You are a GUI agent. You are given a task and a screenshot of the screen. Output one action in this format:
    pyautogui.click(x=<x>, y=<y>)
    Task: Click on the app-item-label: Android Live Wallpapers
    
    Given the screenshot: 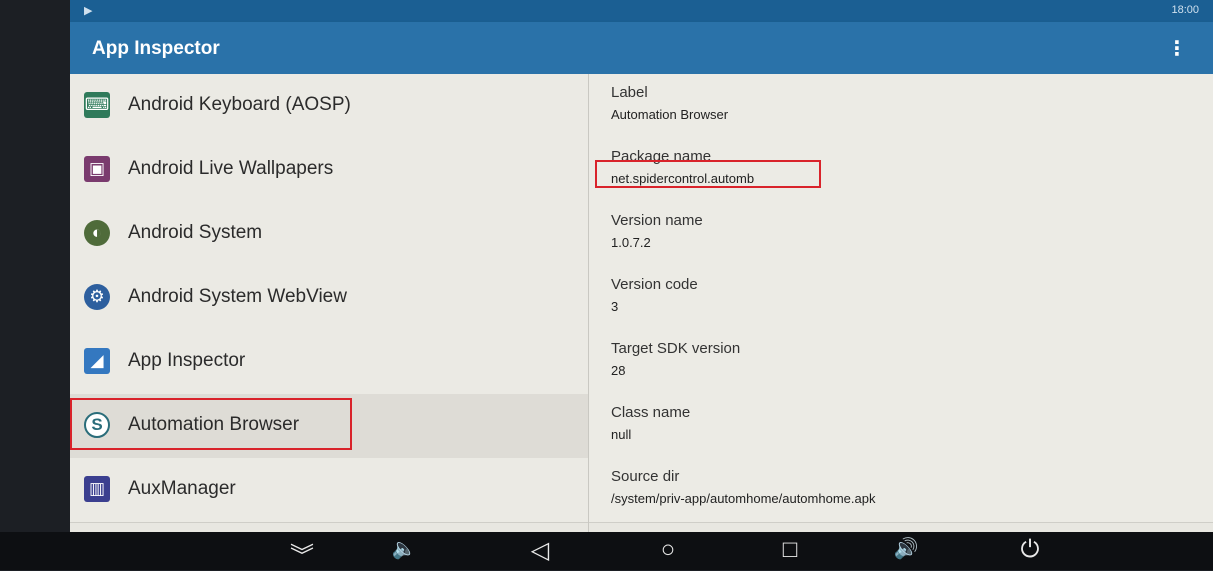 What is the action you would take?
    pyautogui.click(x=231, y=168)
    